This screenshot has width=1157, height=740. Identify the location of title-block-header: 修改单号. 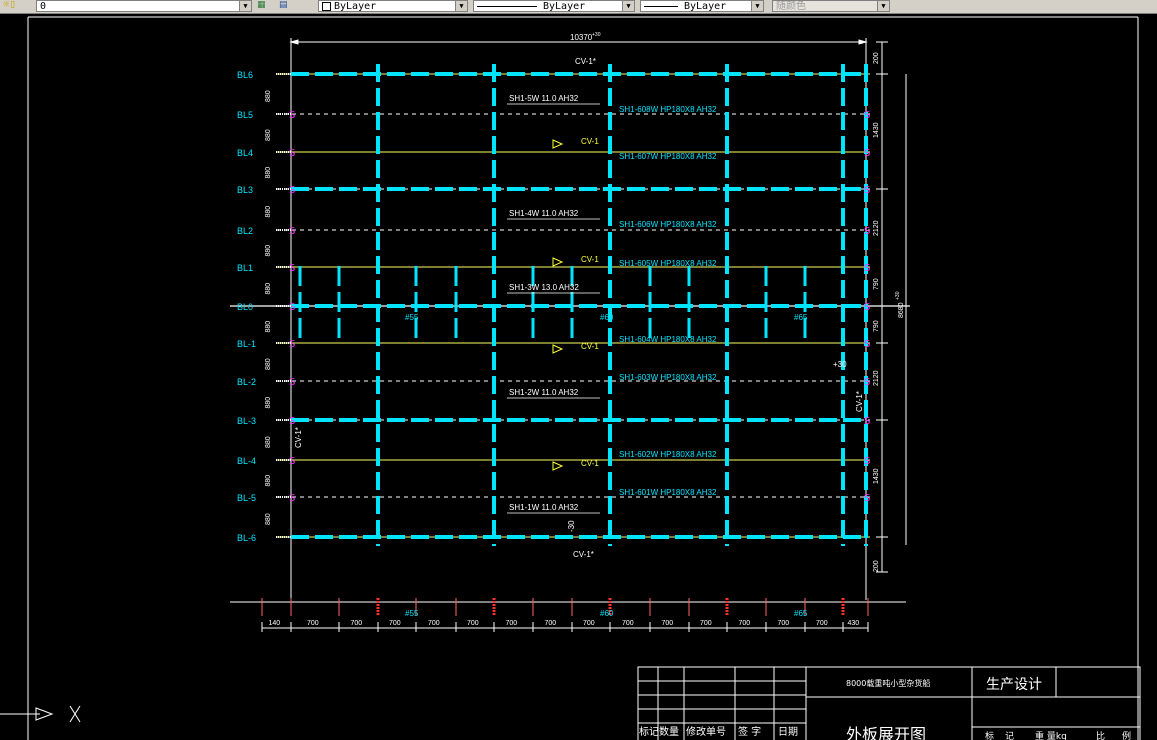
(706, 731).